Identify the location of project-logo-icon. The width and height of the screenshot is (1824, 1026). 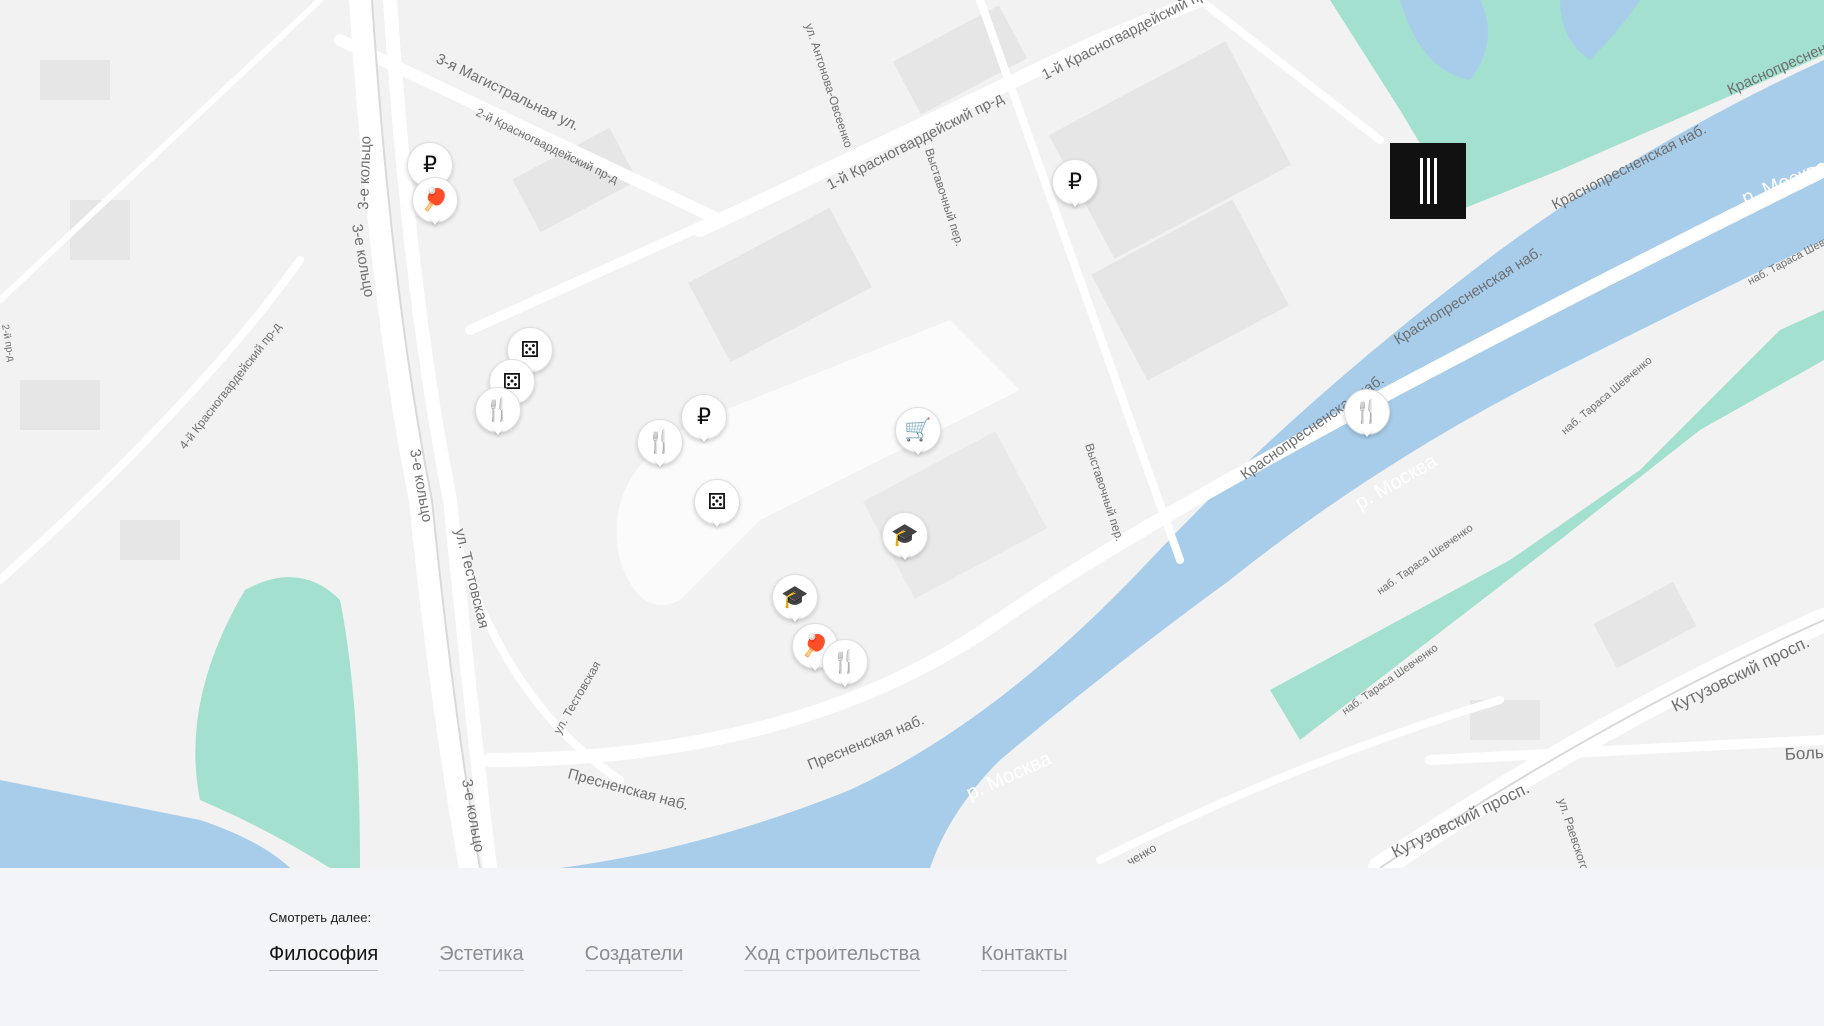
(1428, 181).